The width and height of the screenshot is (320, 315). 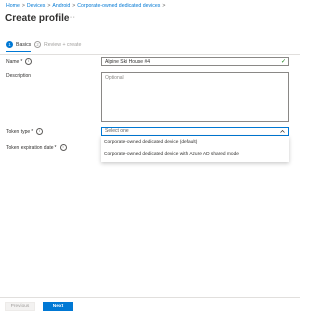 What do you see at coordinates (118, 6) in the screenshot?
I see `breadcrumb-dedicated-devices: Corporate-owned dedicated devices` at bounding box center [118, 6].